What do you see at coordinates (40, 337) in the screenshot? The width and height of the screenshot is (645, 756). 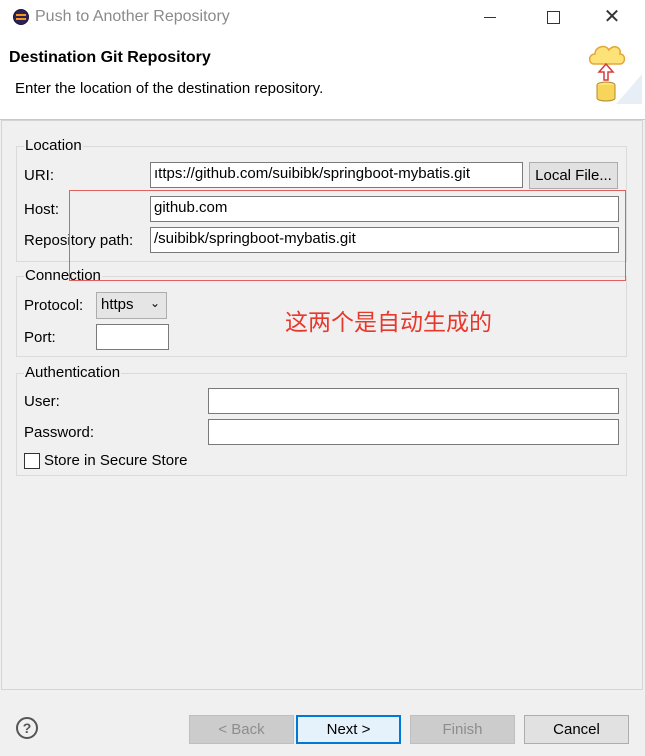 I see `port-label: Port:` at bounding box center [40, 337].